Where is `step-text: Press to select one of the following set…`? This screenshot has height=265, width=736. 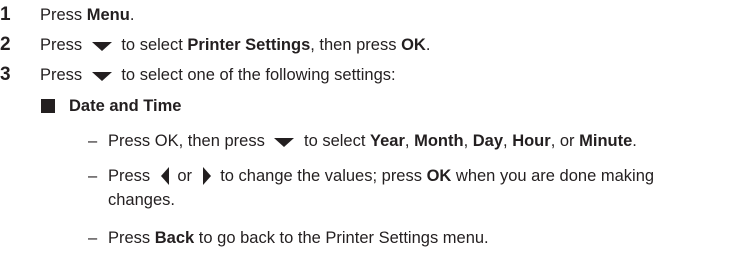 step-text: Press to select one of the following set… is located at coordinates (218, 75).